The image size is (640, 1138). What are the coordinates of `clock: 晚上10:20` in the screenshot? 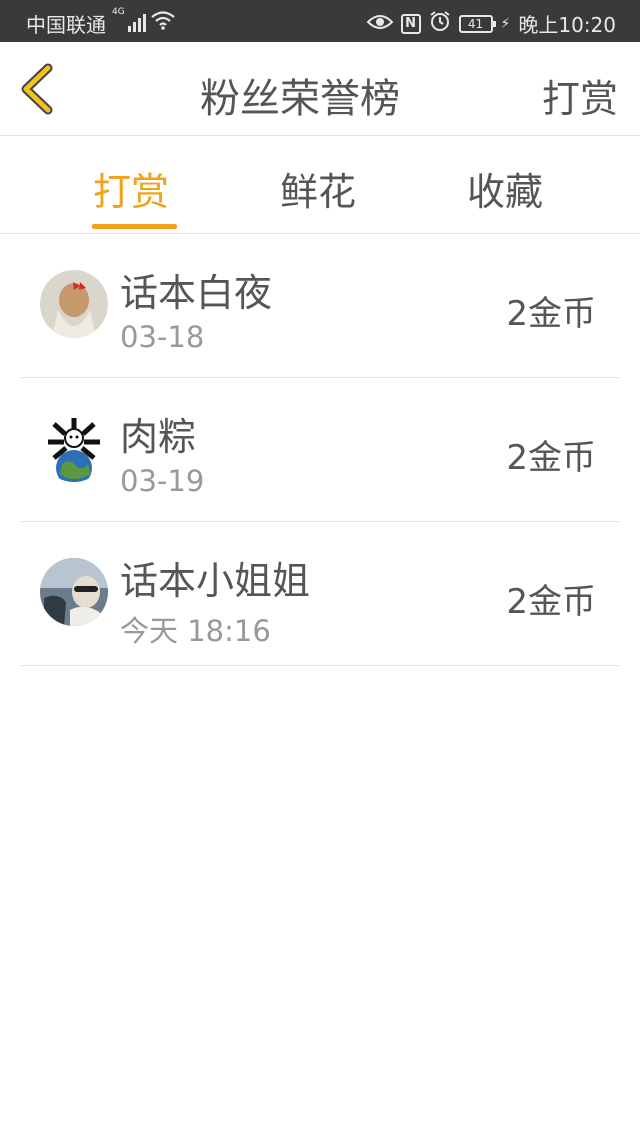 It's located at (567, 25).